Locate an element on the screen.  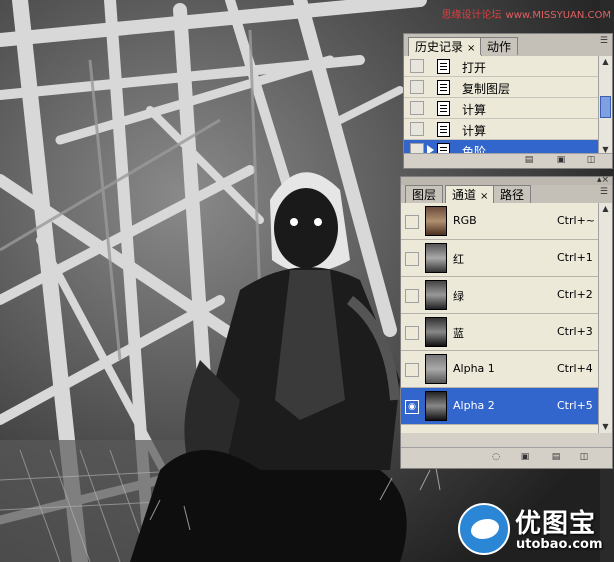
history-item: 打开 is located at coordinates (501, 66).